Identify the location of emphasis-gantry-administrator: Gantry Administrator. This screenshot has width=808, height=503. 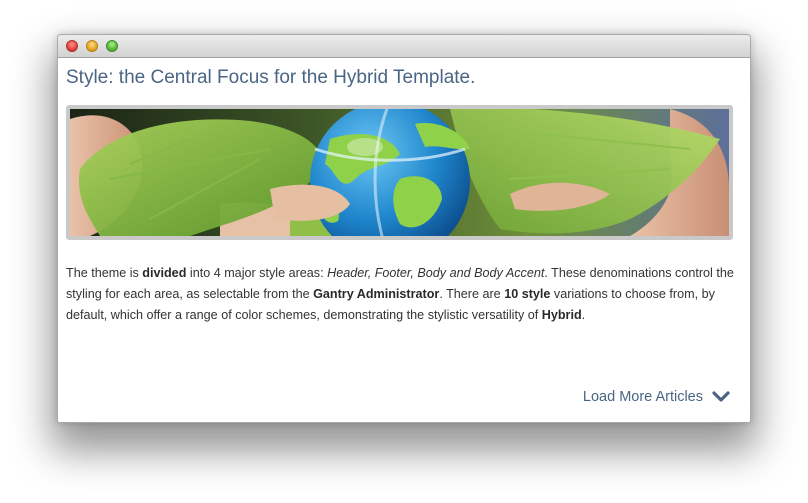
(376, 294).